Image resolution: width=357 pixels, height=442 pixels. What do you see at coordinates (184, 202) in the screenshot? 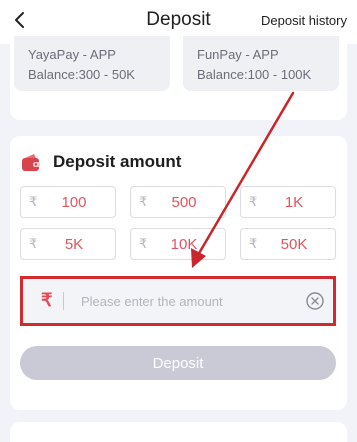
I see `chip-value: 500` at bounding box center [184, 202].